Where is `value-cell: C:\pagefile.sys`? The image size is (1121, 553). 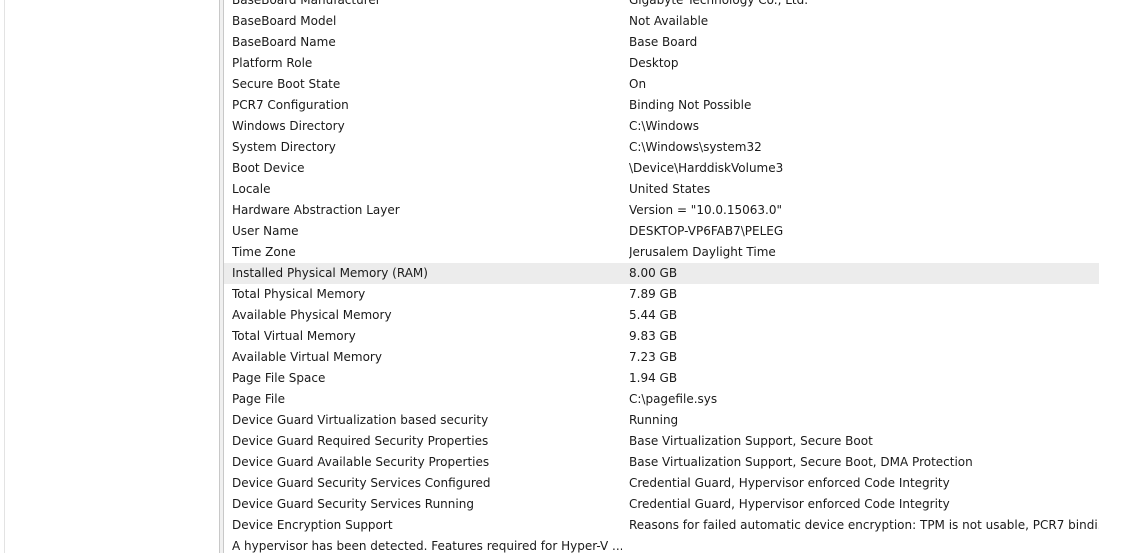
value-cell: C:\pagefile.sys is located at coordinates (673, 399).